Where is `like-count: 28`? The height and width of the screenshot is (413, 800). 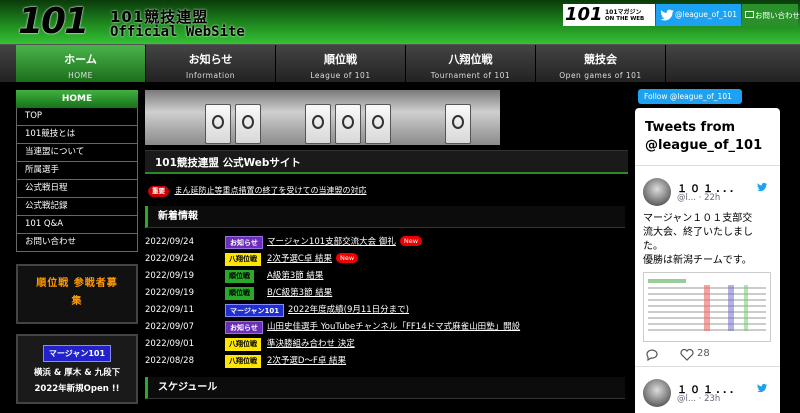 like-count: 28 is located at coordinates (703, 353).